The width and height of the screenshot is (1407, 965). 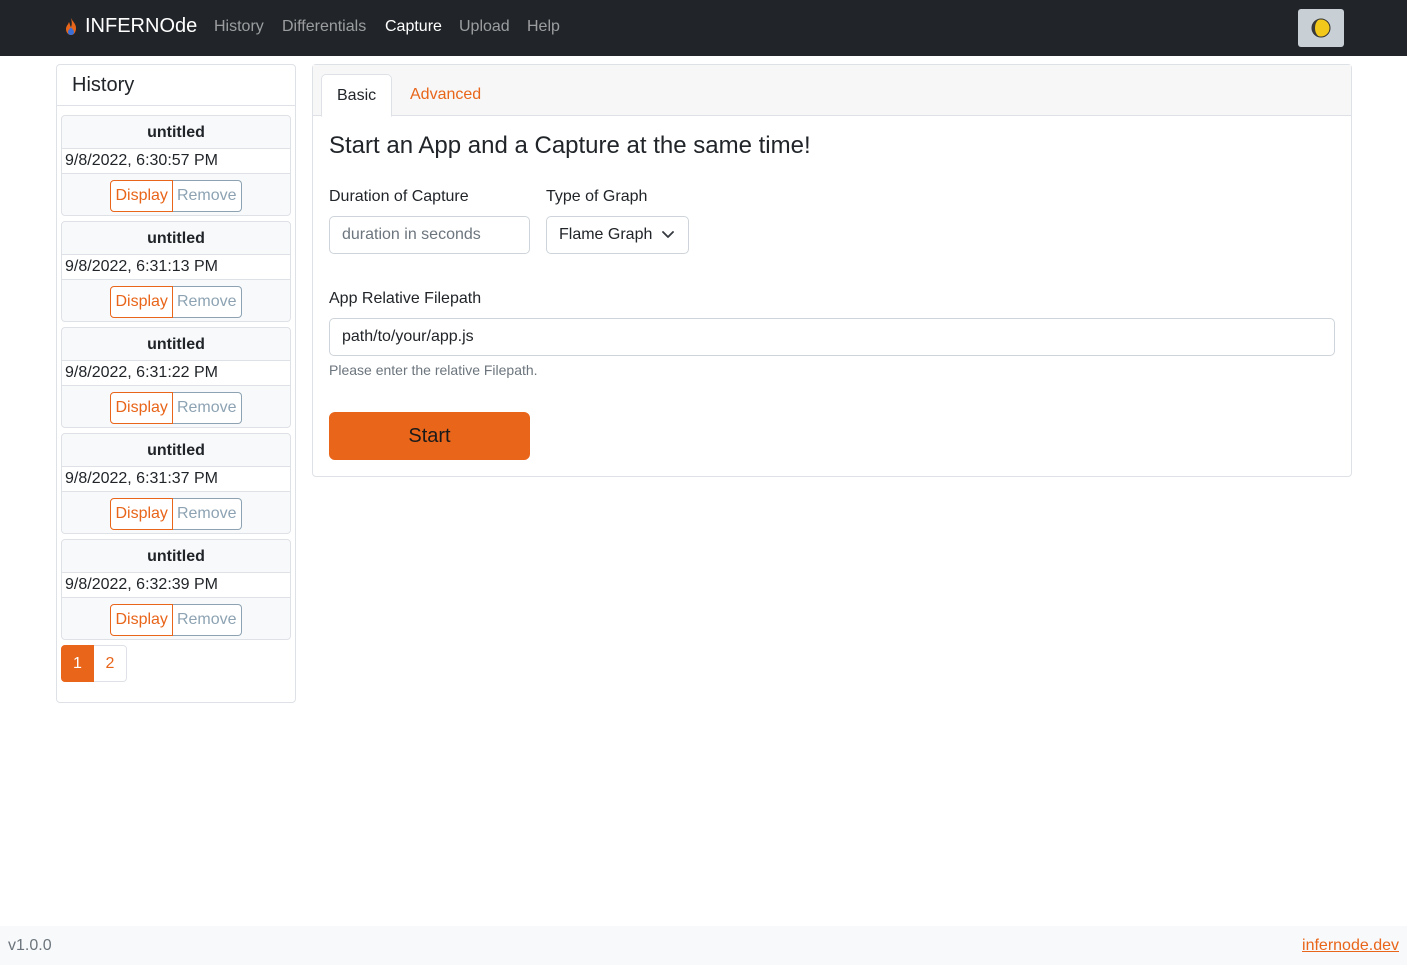 What do you see at coordinates (832, 337) in the screenshot?
I see `filepath-input` at bounding box center [832, 337].